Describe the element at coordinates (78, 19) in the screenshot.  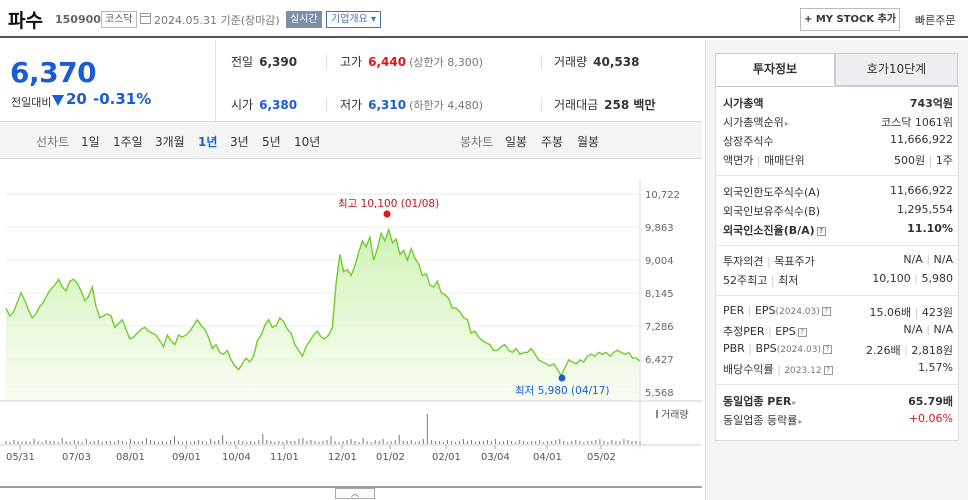
I see `stock-code: 150900` at that location.